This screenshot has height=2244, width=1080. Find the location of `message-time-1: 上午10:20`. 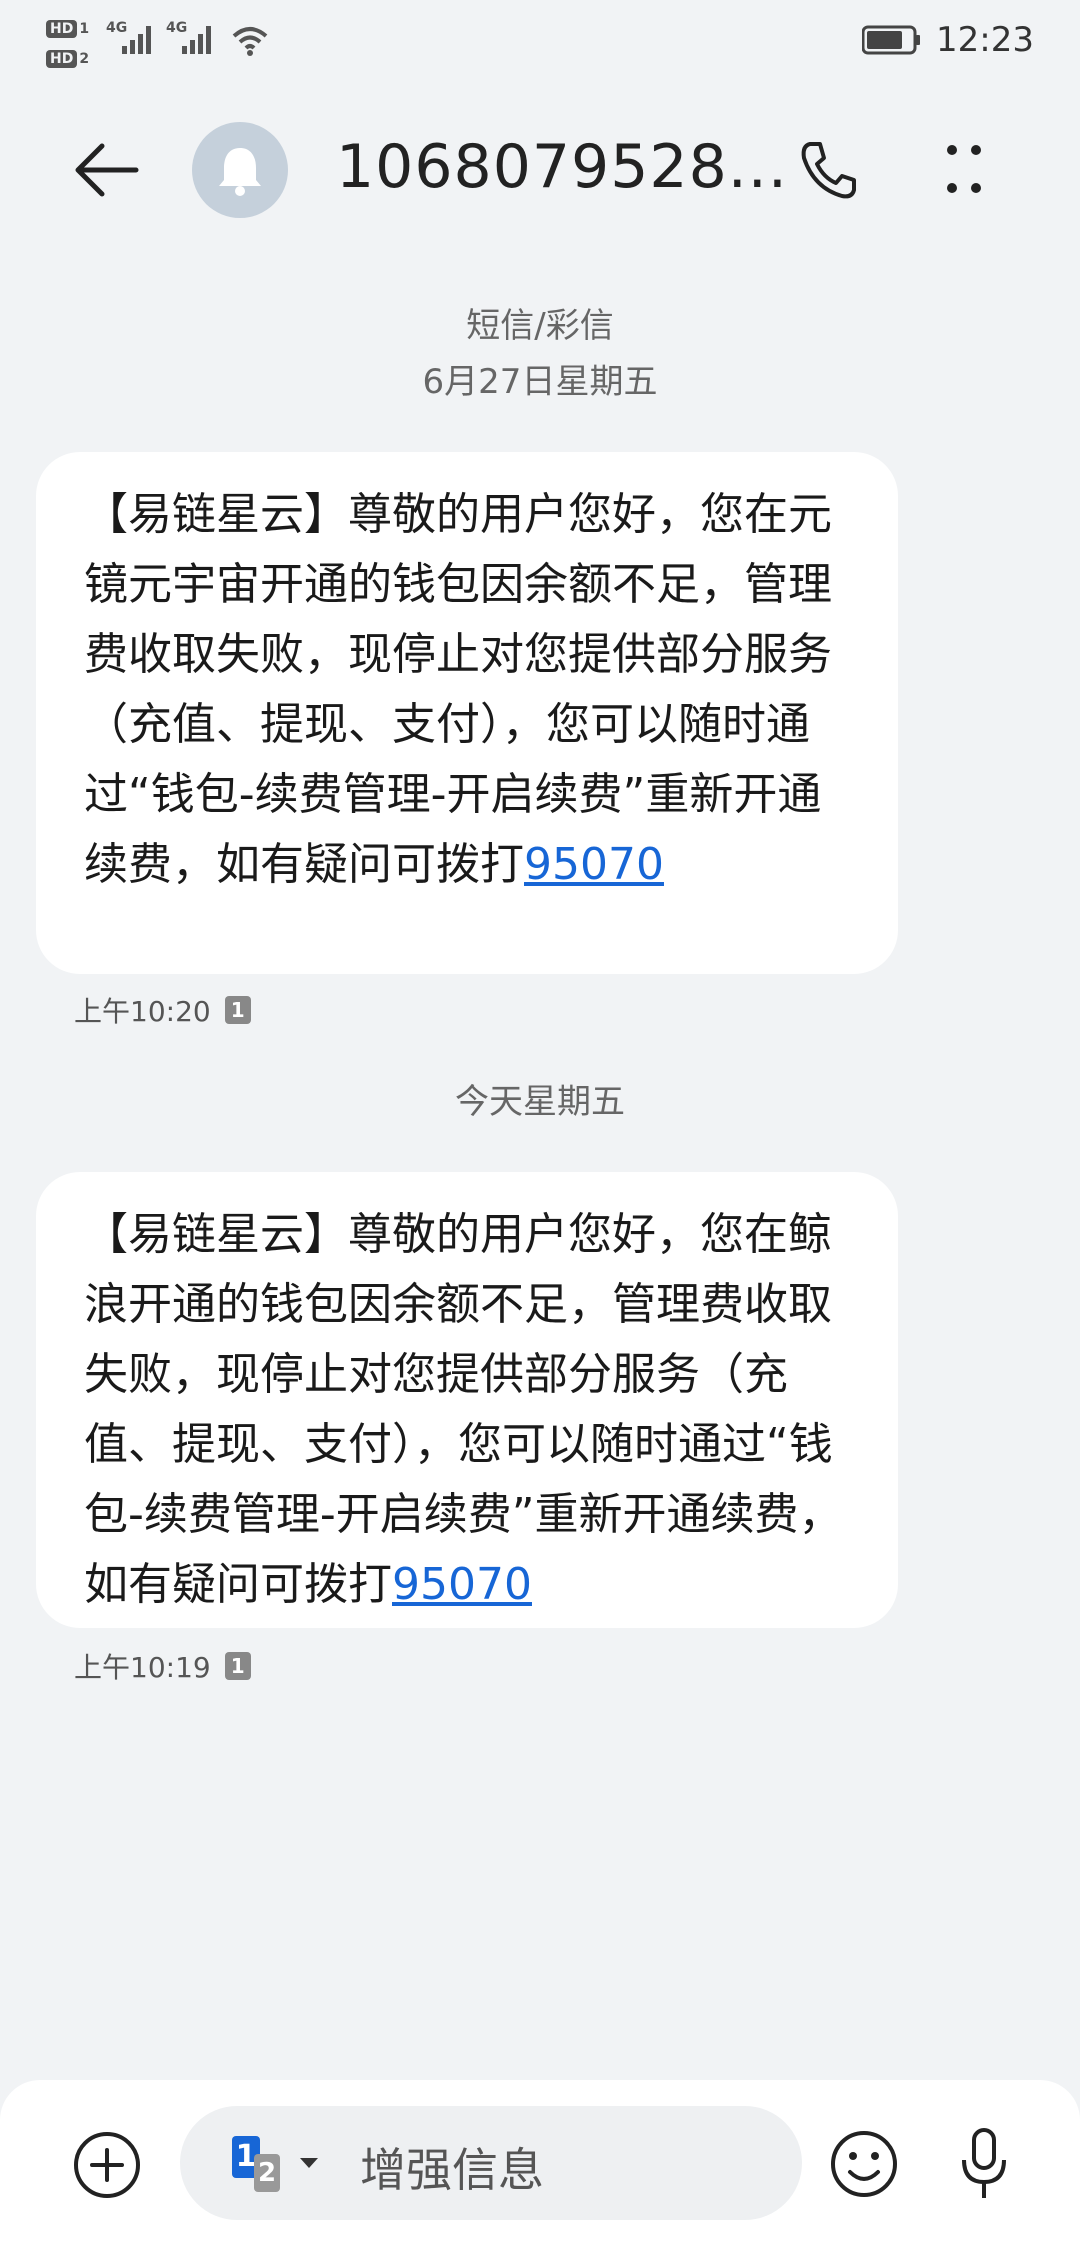

message-time-1: 上午10:20 is located at coordinates (142, 1011).